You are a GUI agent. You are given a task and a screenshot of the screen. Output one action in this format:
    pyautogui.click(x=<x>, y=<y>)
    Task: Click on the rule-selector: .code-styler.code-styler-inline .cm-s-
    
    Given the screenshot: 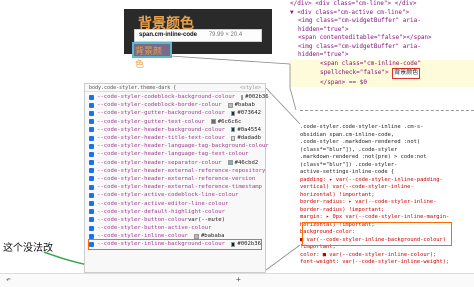 What is the action you would take?
    pyautogui.click(x=362, y=127)
    